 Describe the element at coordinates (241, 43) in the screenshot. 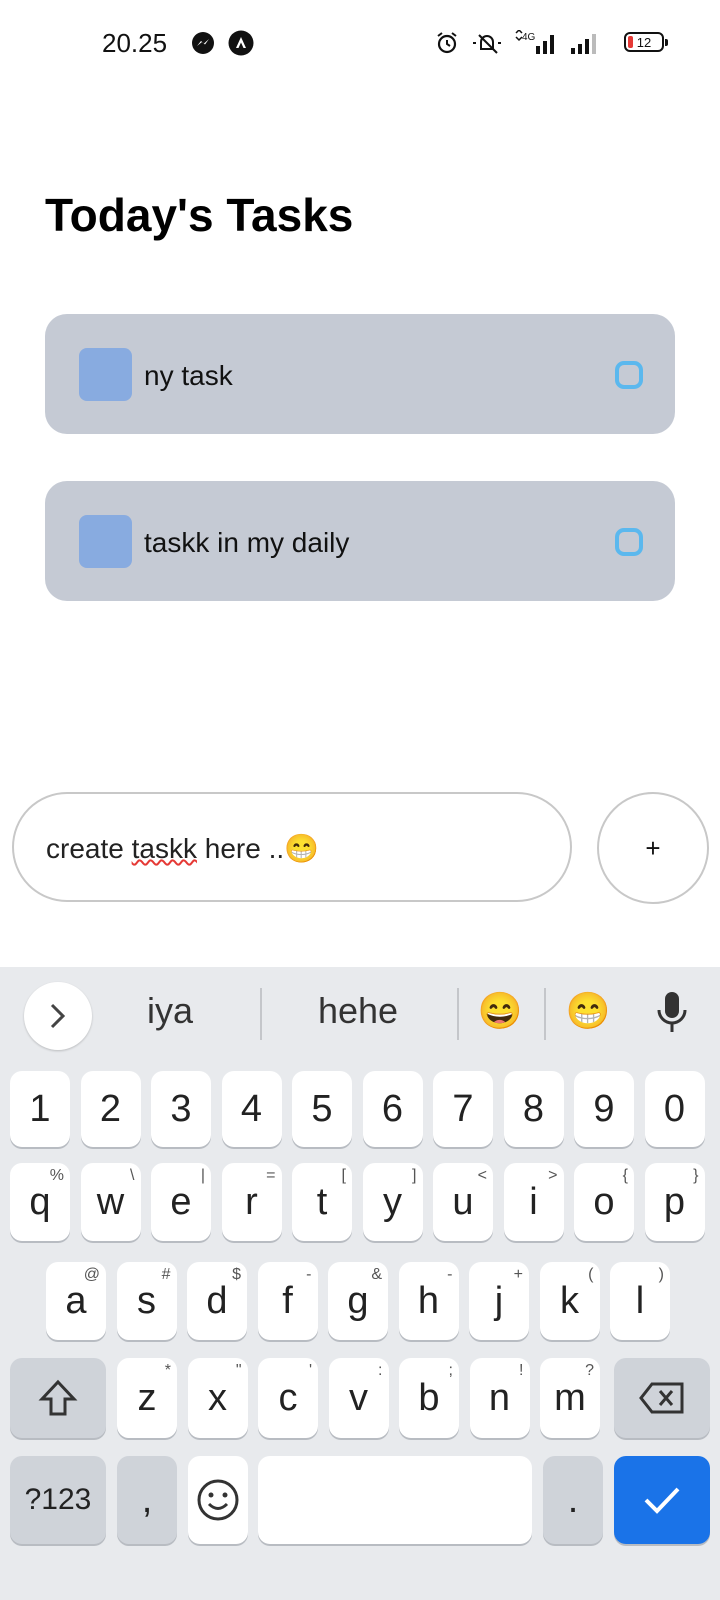

I see `app-icon` at that location.